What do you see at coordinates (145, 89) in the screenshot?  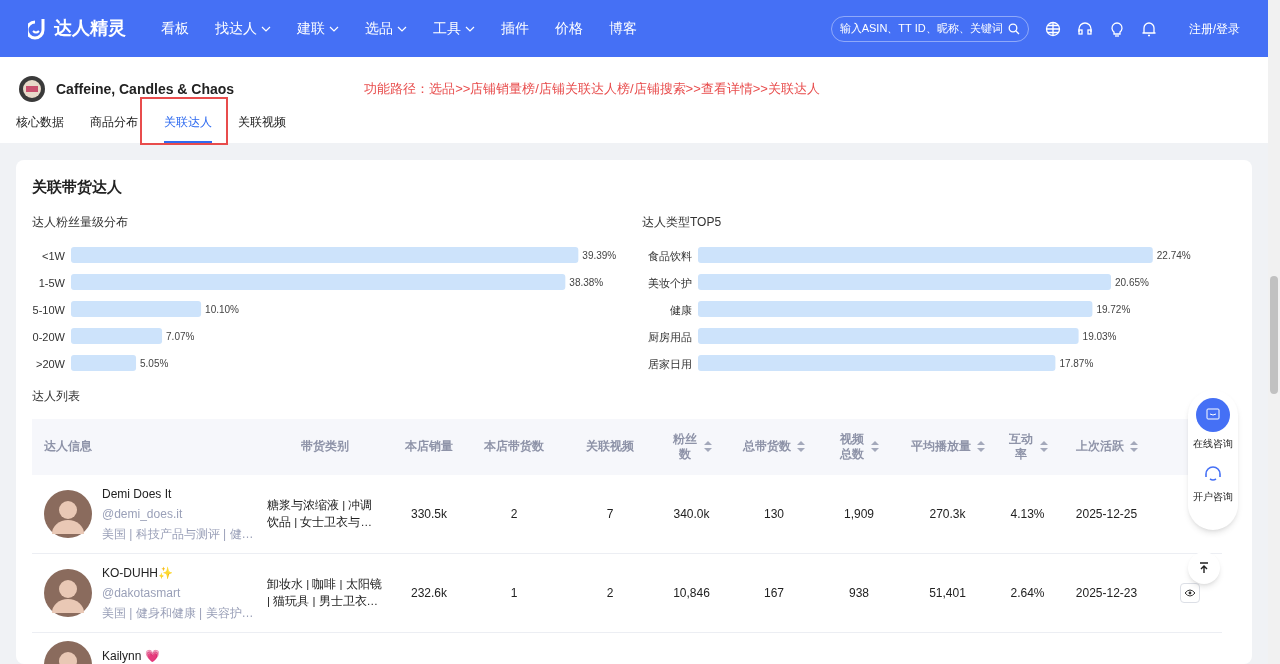 I see `store-name: Caffeine, Candles & Chaos` at bounding box center [145, 89].